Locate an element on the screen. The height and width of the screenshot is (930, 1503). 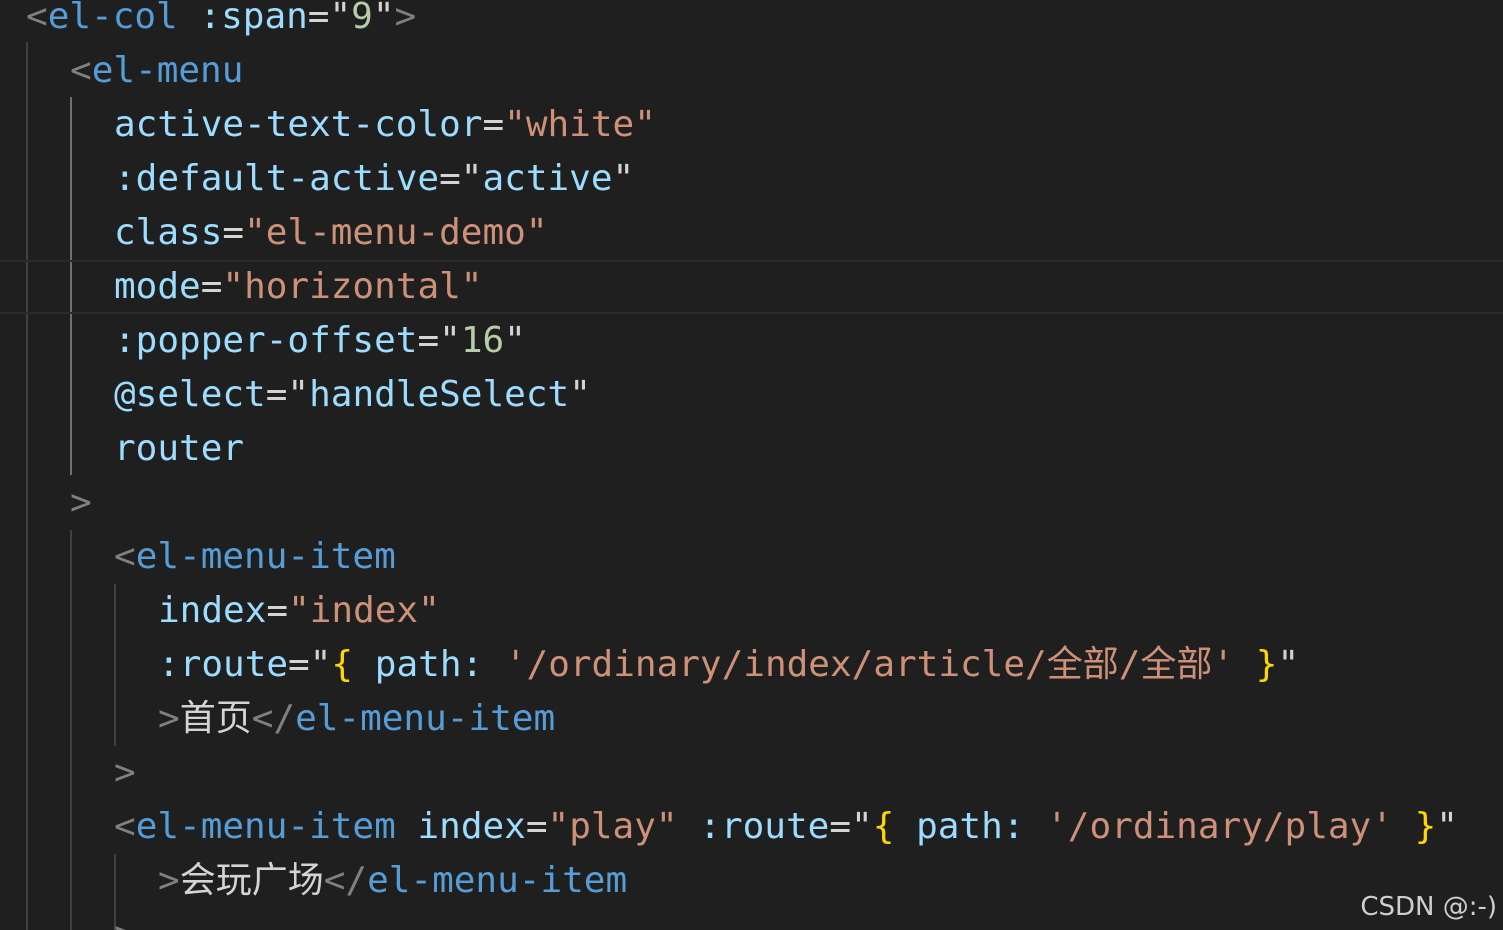
code-line-content: class="el-menu-demo" is located at coordinates (331, 233).